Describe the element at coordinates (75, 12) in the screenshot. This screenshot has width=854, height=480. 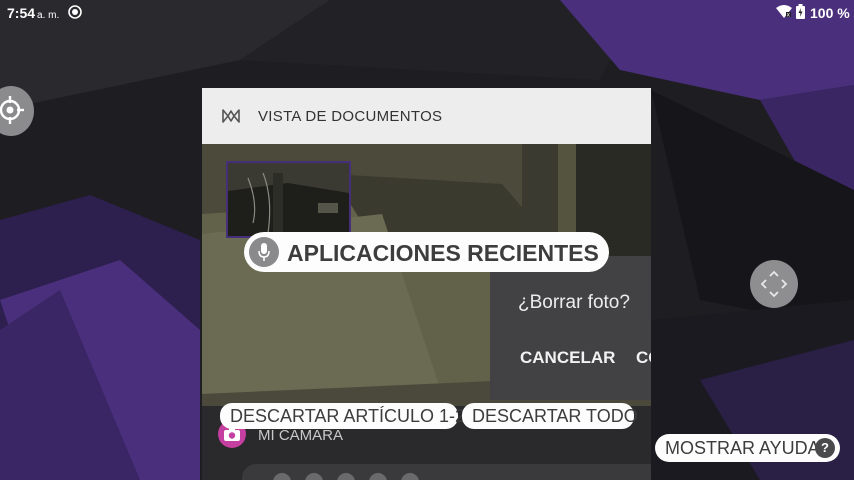
I see `notification-icon` at that location.